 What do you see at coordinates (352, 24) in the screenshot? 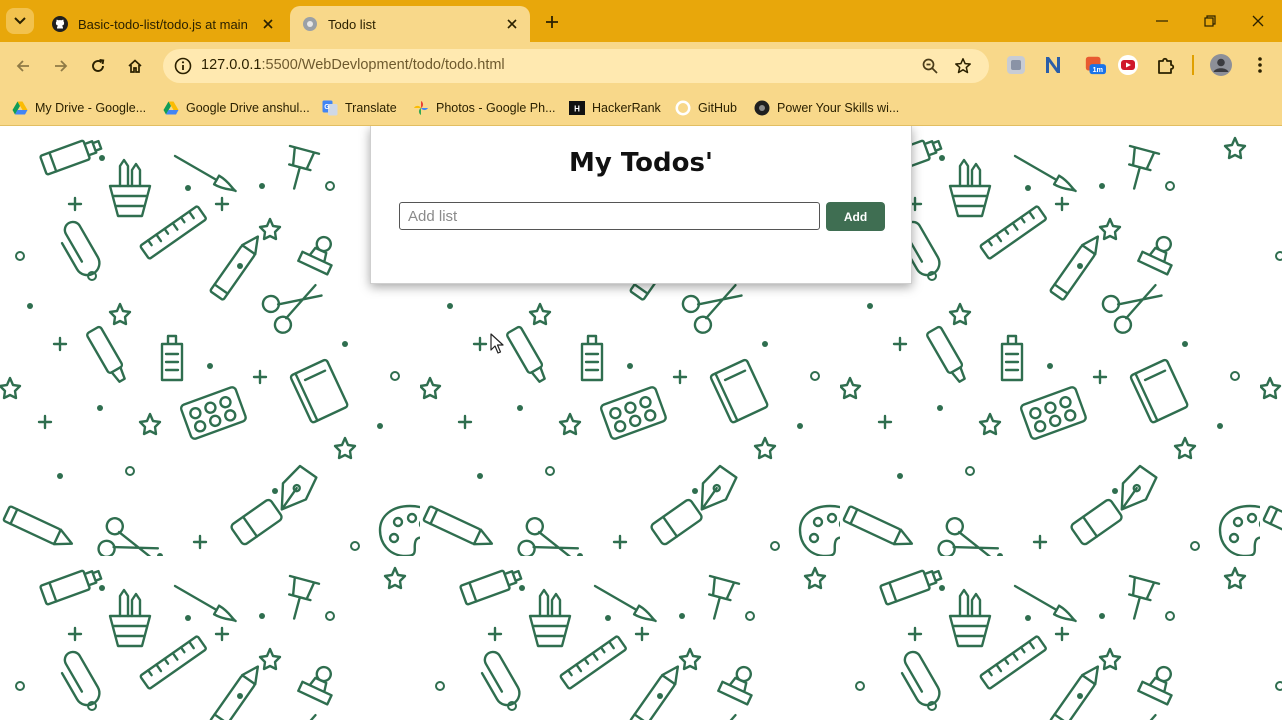
I see `tab-title: Todo list` at bounding box center [352, 24].